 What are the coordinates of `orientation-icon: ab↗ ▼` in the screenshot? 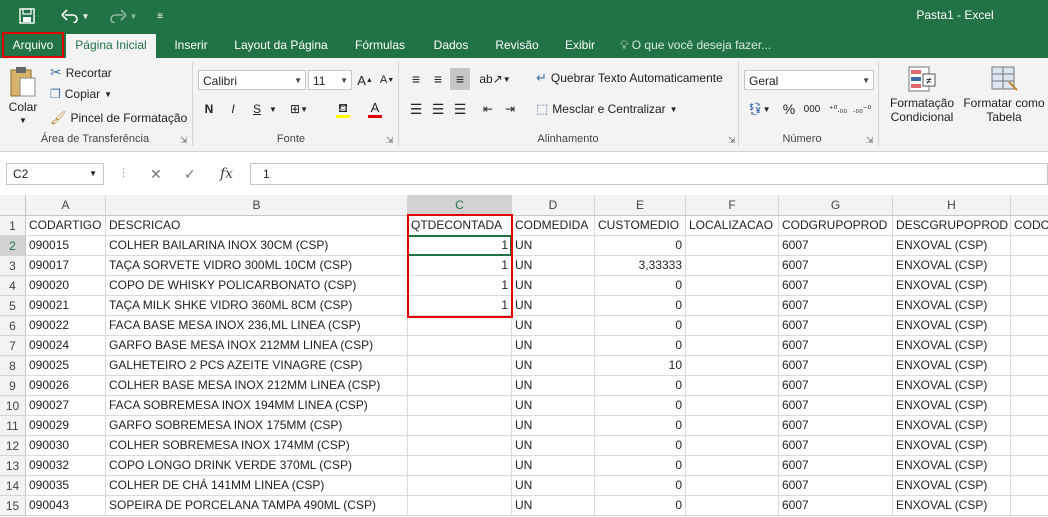 It's located at (494, 79).